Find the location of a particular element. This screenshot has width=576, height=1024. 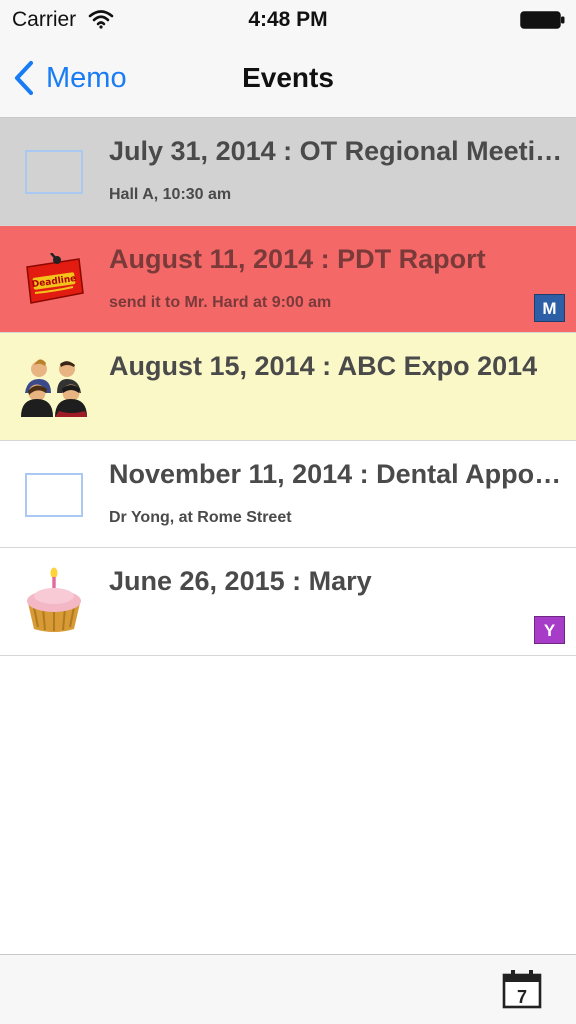

event-subtitle: Hall A, 10:30 am is located at coordinates (170, 194).